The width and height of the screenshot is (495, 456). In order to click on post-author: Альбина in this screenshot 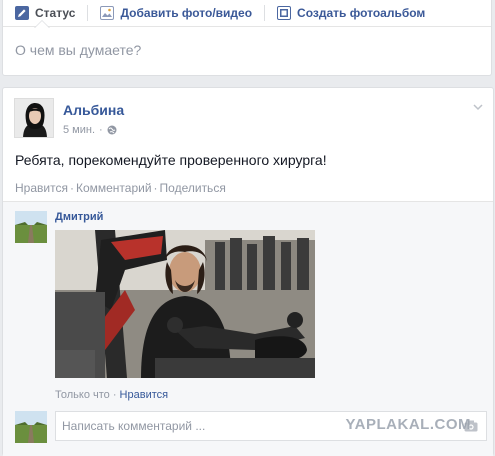, I will do `click(93, 110)`.